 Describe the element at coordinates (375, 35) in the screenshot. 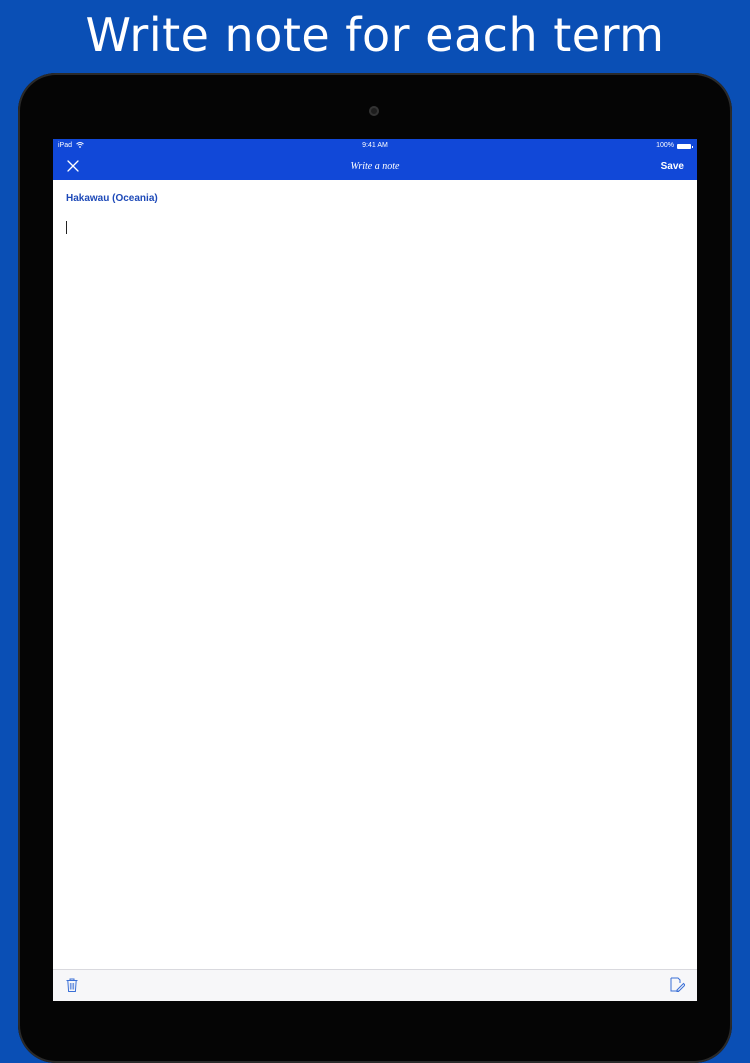

I see `promo-headline: Write note for each term` at that location.